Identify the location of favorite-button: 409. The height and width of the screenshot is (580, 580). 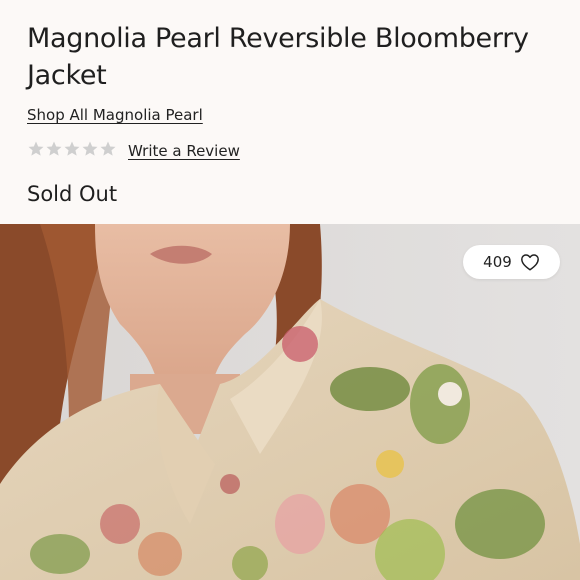
(511, 262).